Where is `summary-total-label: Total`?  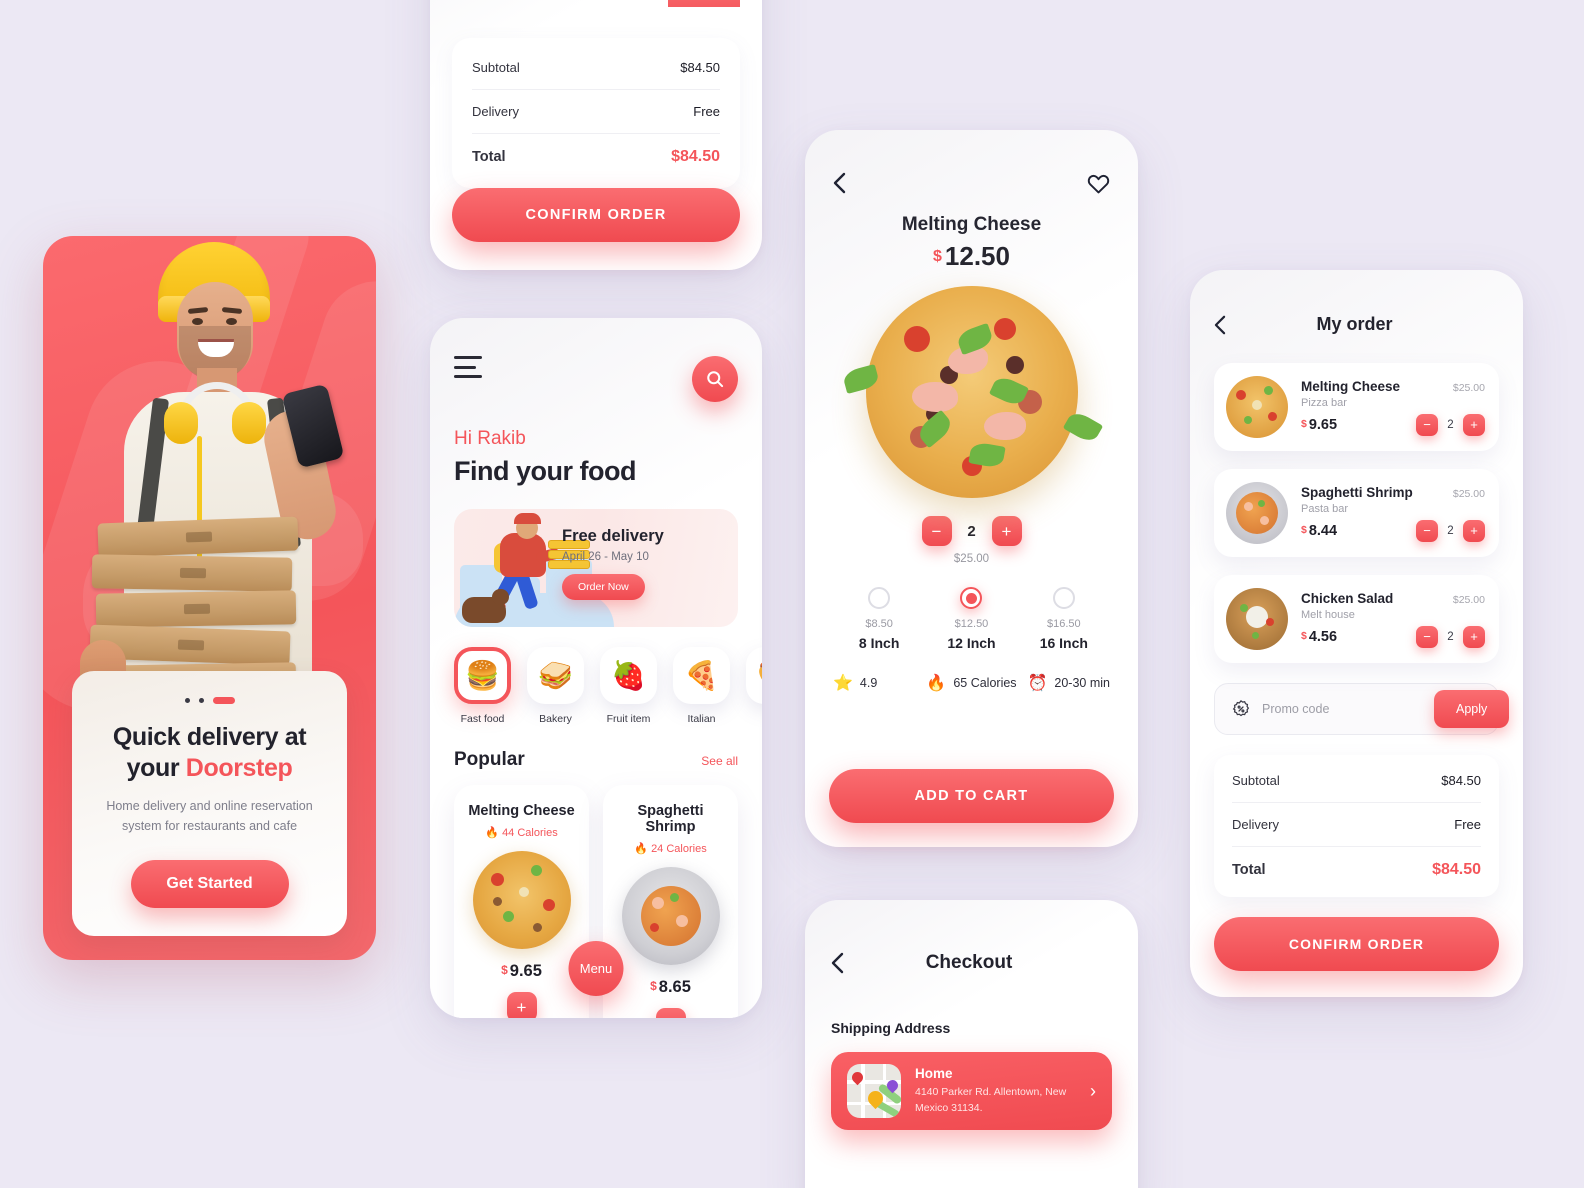 summary-total-label: Total is located at coordinates (489, 157).